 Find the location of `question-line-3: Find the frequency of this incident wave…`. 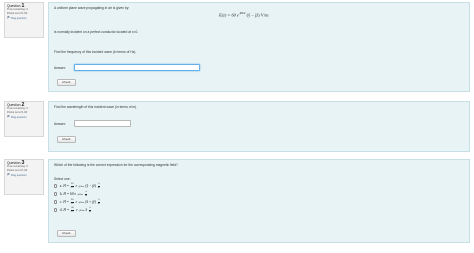

question-line-3: Find the frequency of this incident wave… is located at coordinates (95, 52).